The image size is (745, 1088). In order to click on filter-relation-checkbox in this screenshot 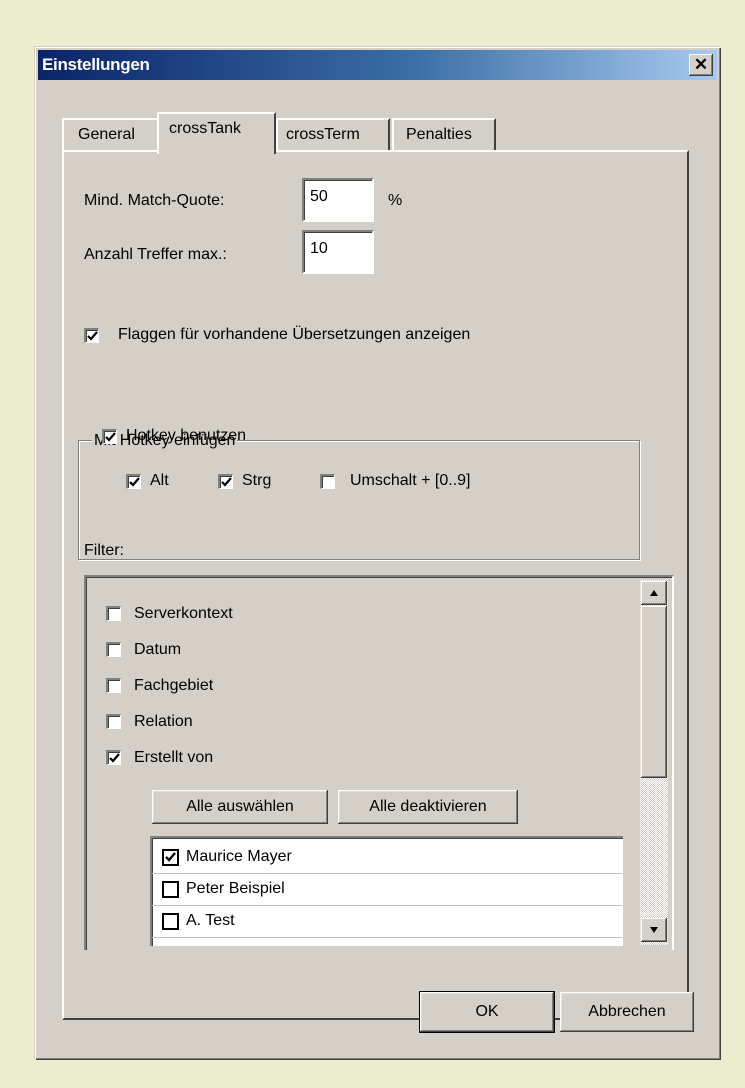, I will do `click(113, 721)`.